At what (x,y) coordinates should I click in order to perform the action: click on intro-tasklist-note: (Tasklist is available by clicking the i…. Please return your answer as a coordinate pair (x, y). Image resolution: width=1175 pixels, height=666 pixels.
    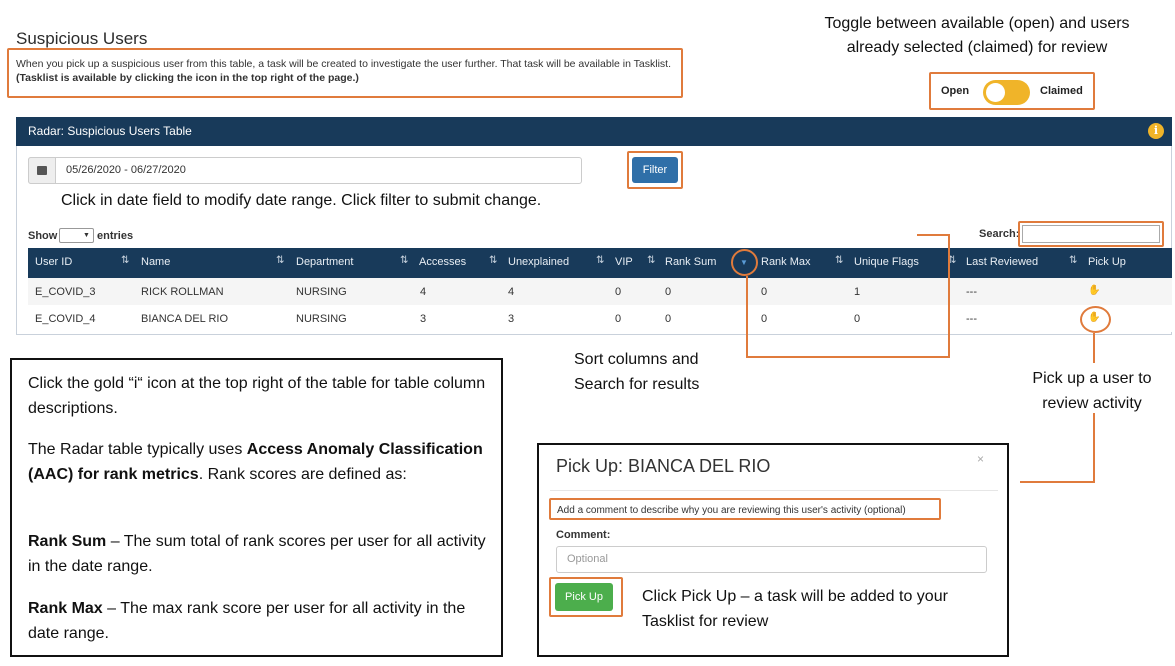
    Looking at the image, I should click on (187, 78).